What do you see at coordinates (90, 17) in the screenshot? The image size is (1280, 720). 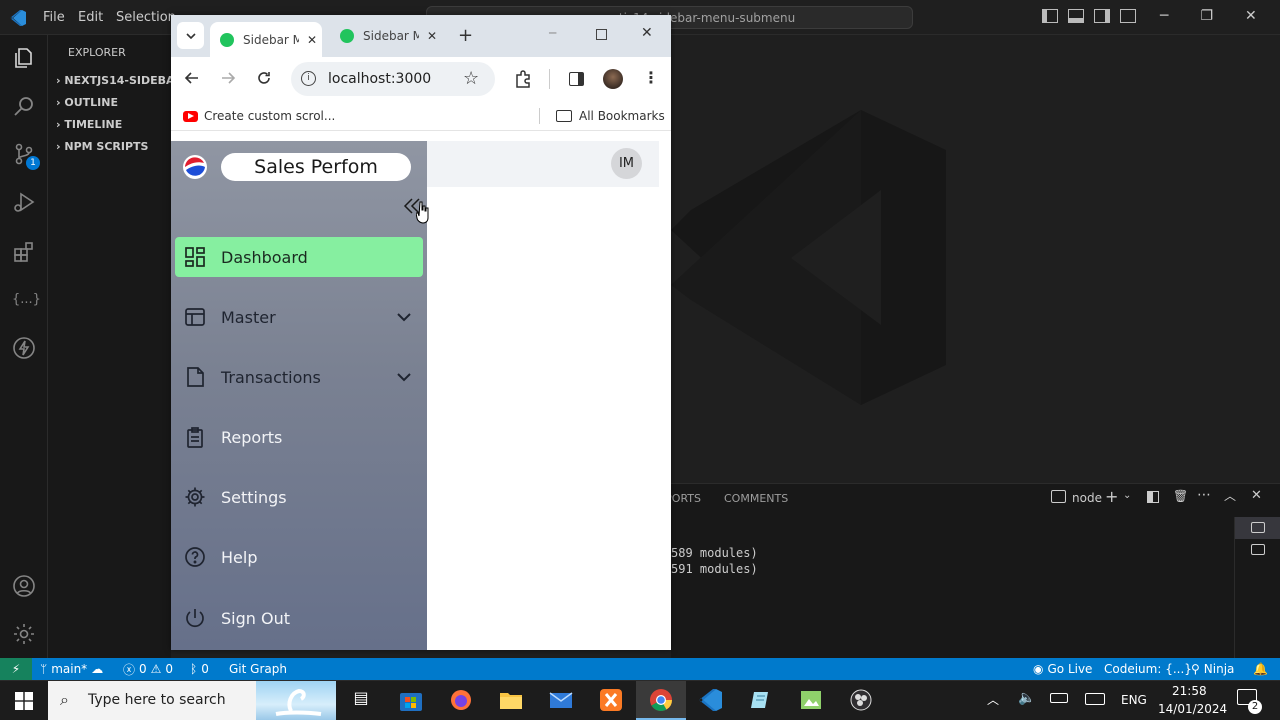 I see `menu-edit: Edit` at bounding box center [90, 17].